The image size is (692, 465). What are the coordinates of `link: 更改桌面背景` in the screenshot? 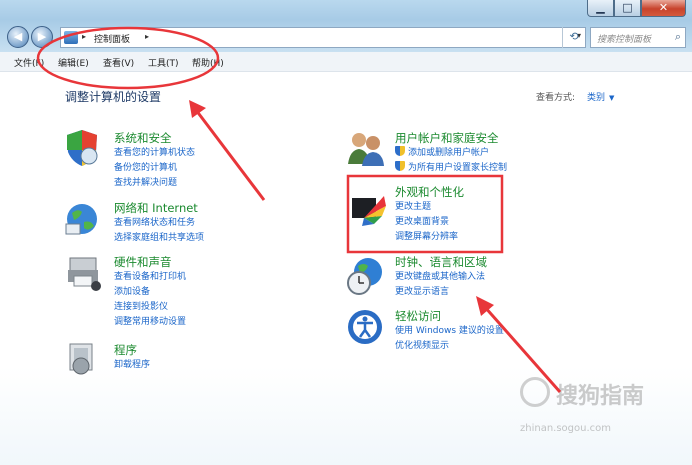 It's located at (429, 222).